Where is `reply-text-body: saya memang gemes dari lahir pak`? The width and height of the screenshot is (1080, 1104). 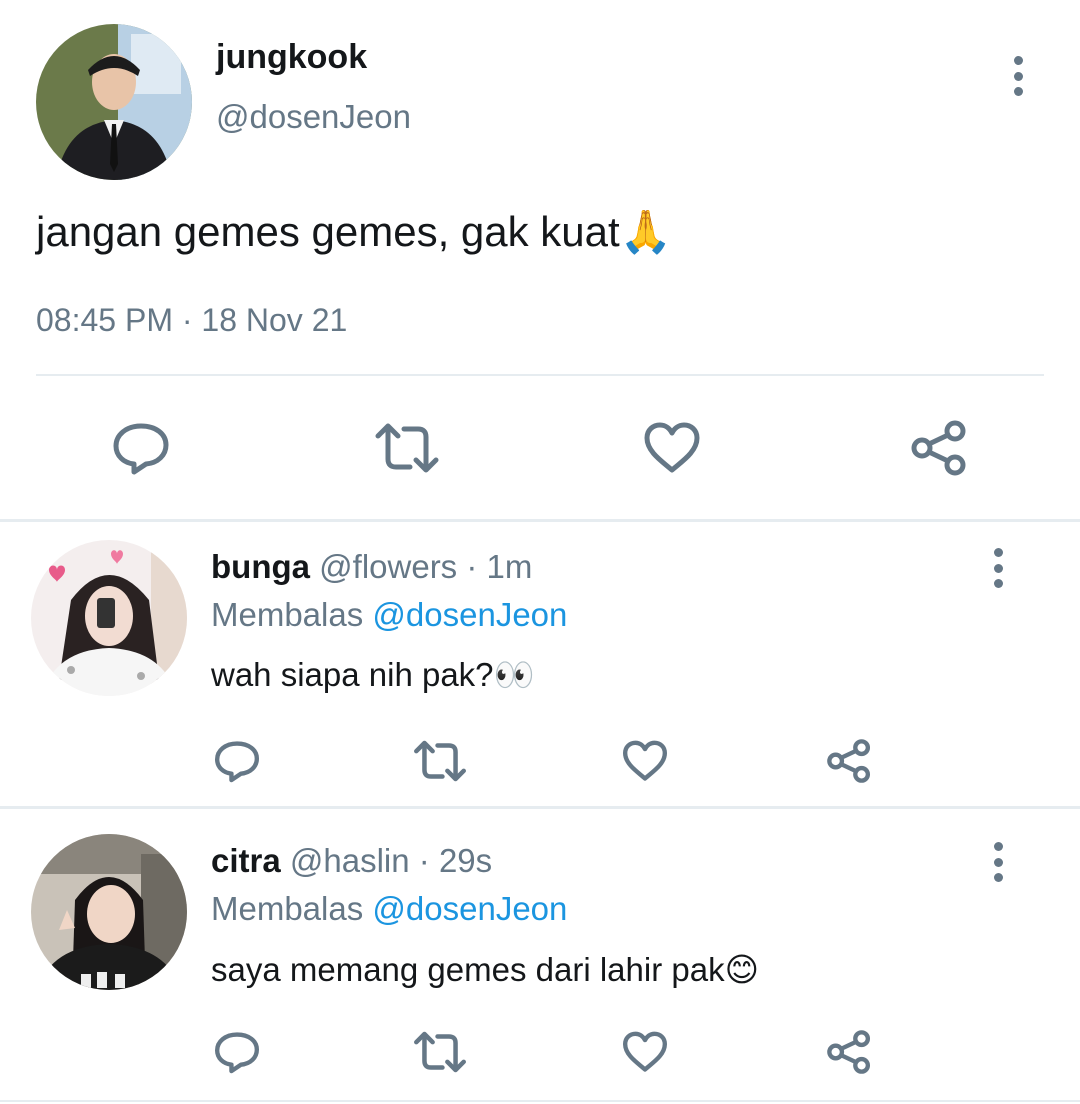 reply-text-body: saya memang gemes dari lahir pak is located at coordinates (468, 969).